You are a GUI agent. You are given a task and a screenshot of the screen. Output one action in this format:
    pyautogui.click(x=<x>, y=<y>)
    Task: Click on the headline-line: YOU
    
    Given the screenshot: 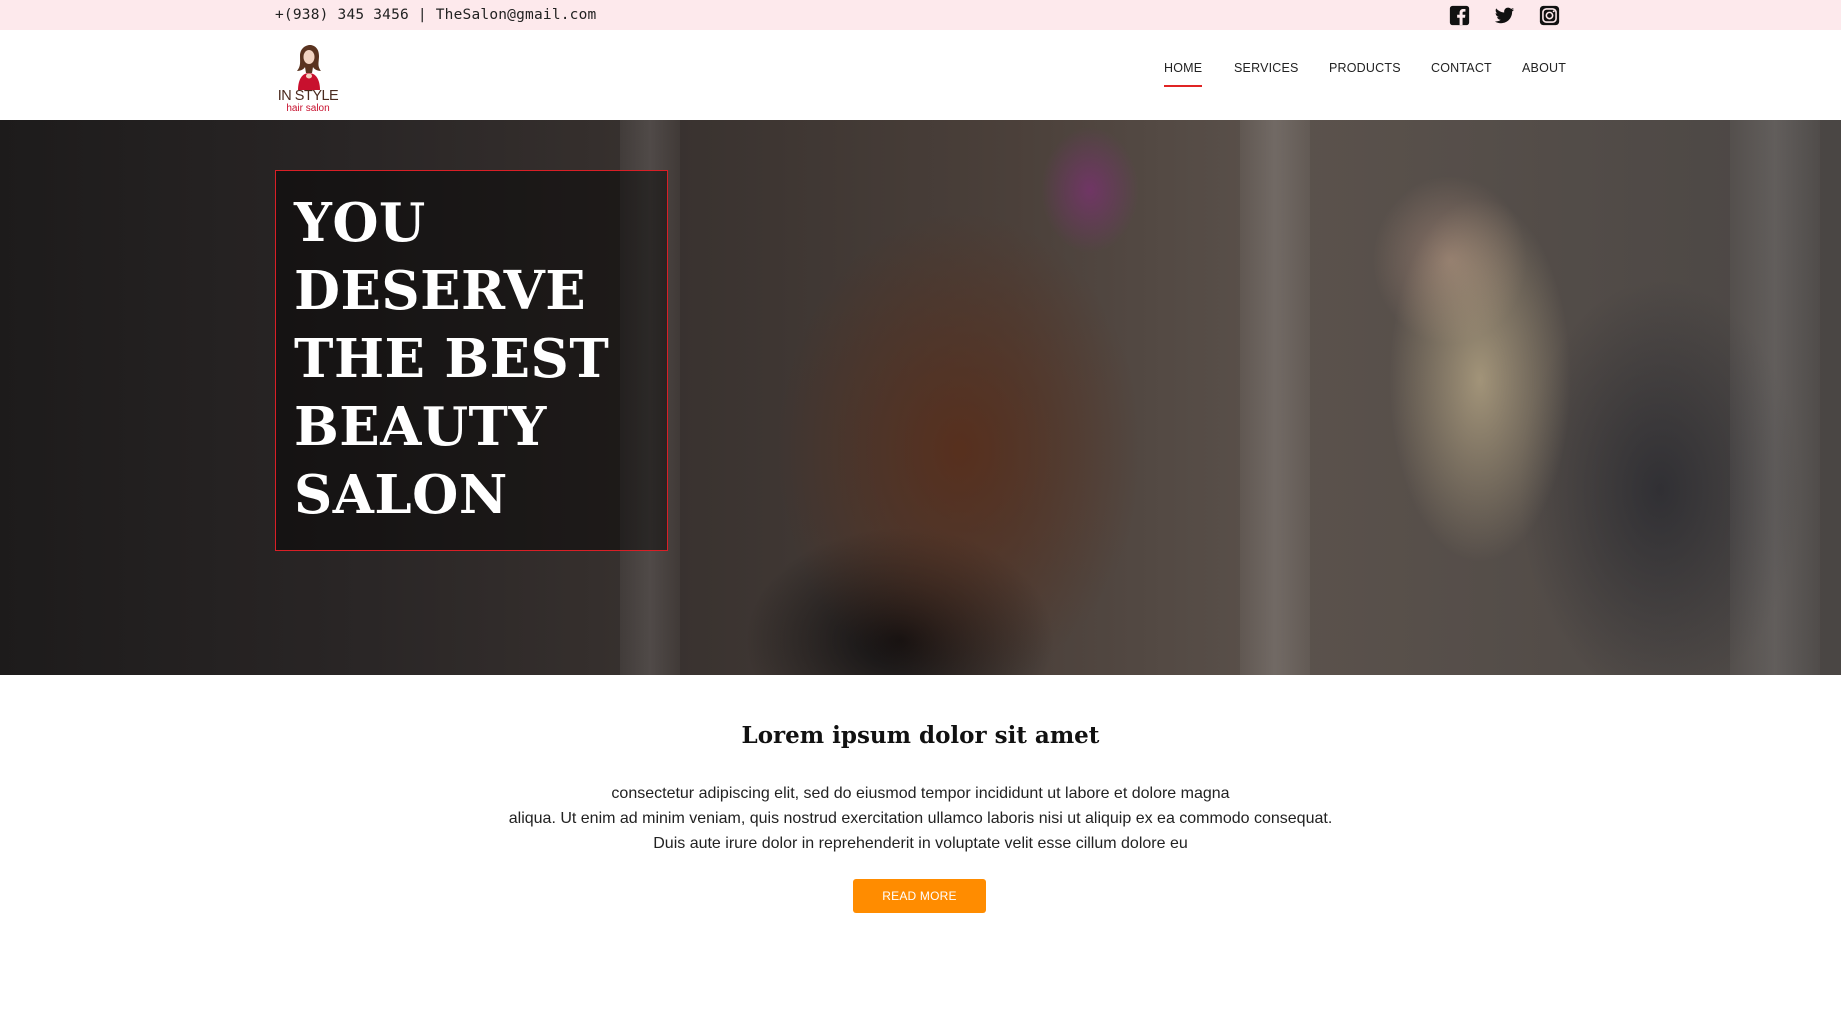 What is the action you would take?
    pyautogui.click(x=360, y=223)
    